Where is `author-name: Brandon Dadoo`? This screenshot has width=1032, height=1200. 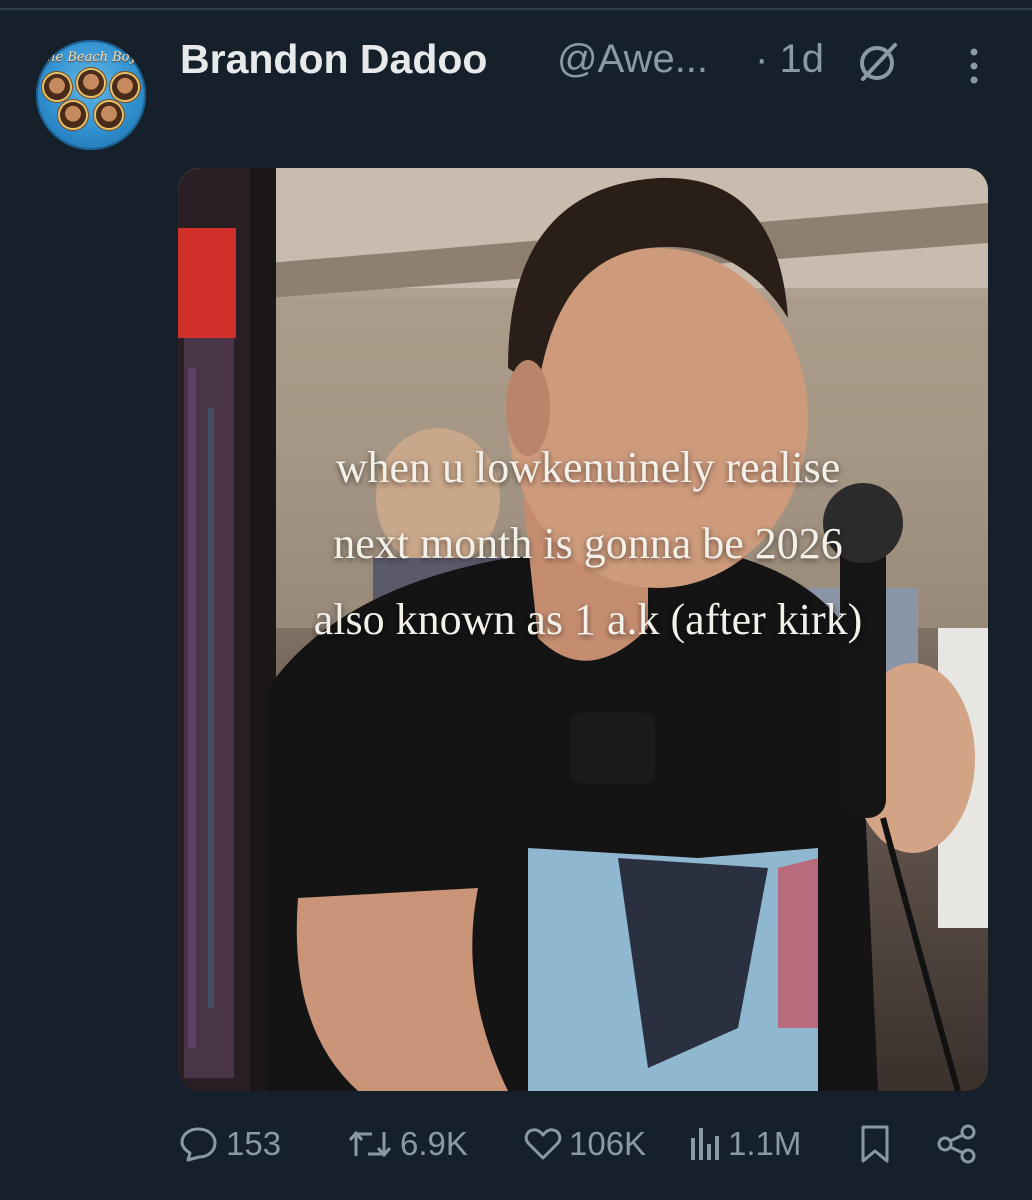 author-name: Brandon Dadoo is located at coordinates (333, 59).